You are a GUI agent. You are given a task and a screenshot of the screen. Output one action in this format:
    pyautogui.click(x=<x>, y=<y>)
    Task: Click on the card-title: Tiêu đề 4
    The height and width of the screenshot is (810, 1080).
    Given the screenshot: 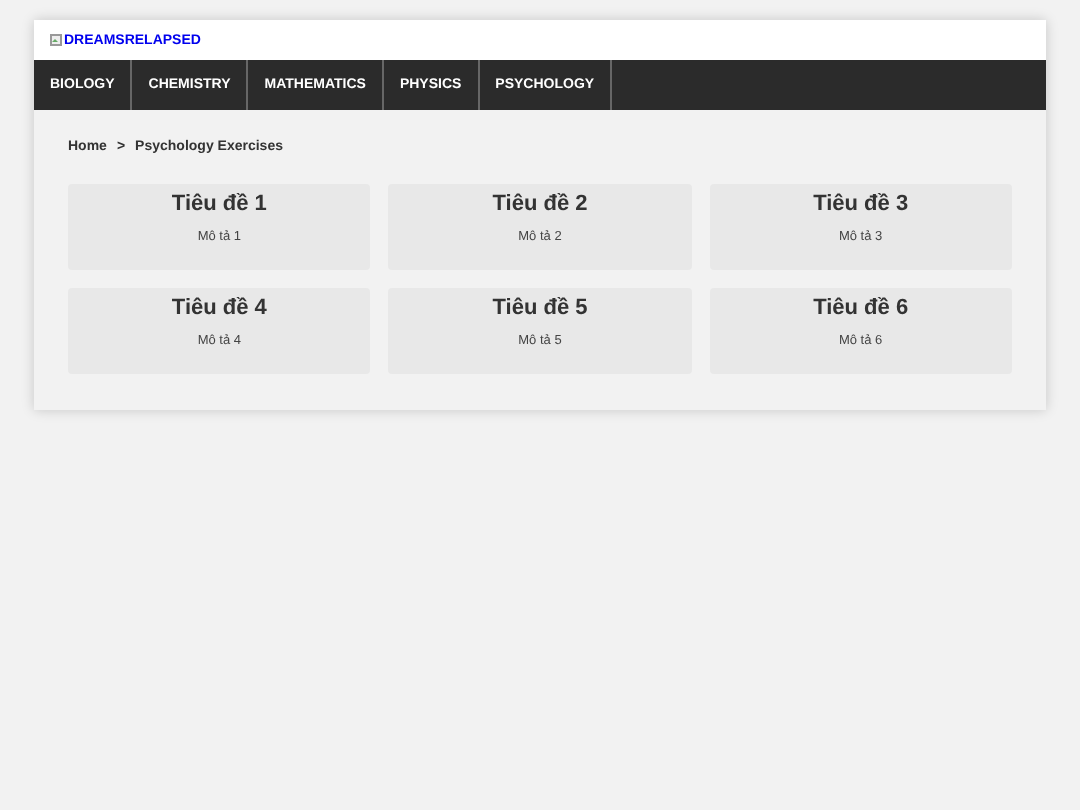 What is the action you would take?
    pyautogui.click(x=219, y=308)
    